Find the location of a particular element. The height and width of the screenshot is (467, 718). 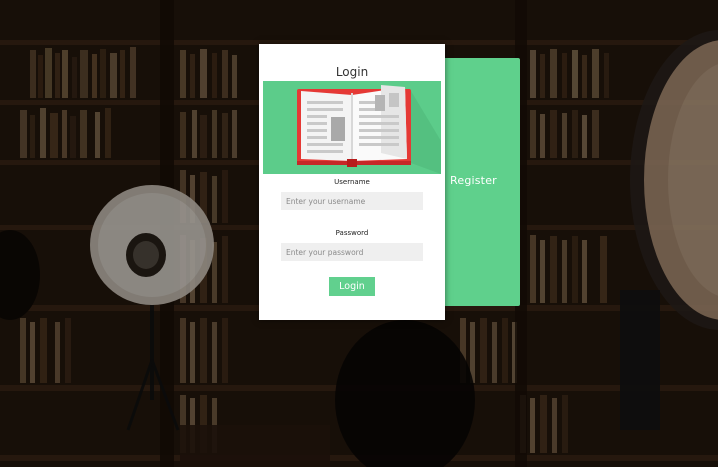

login-button: Login is located at coordinates (352, 286).